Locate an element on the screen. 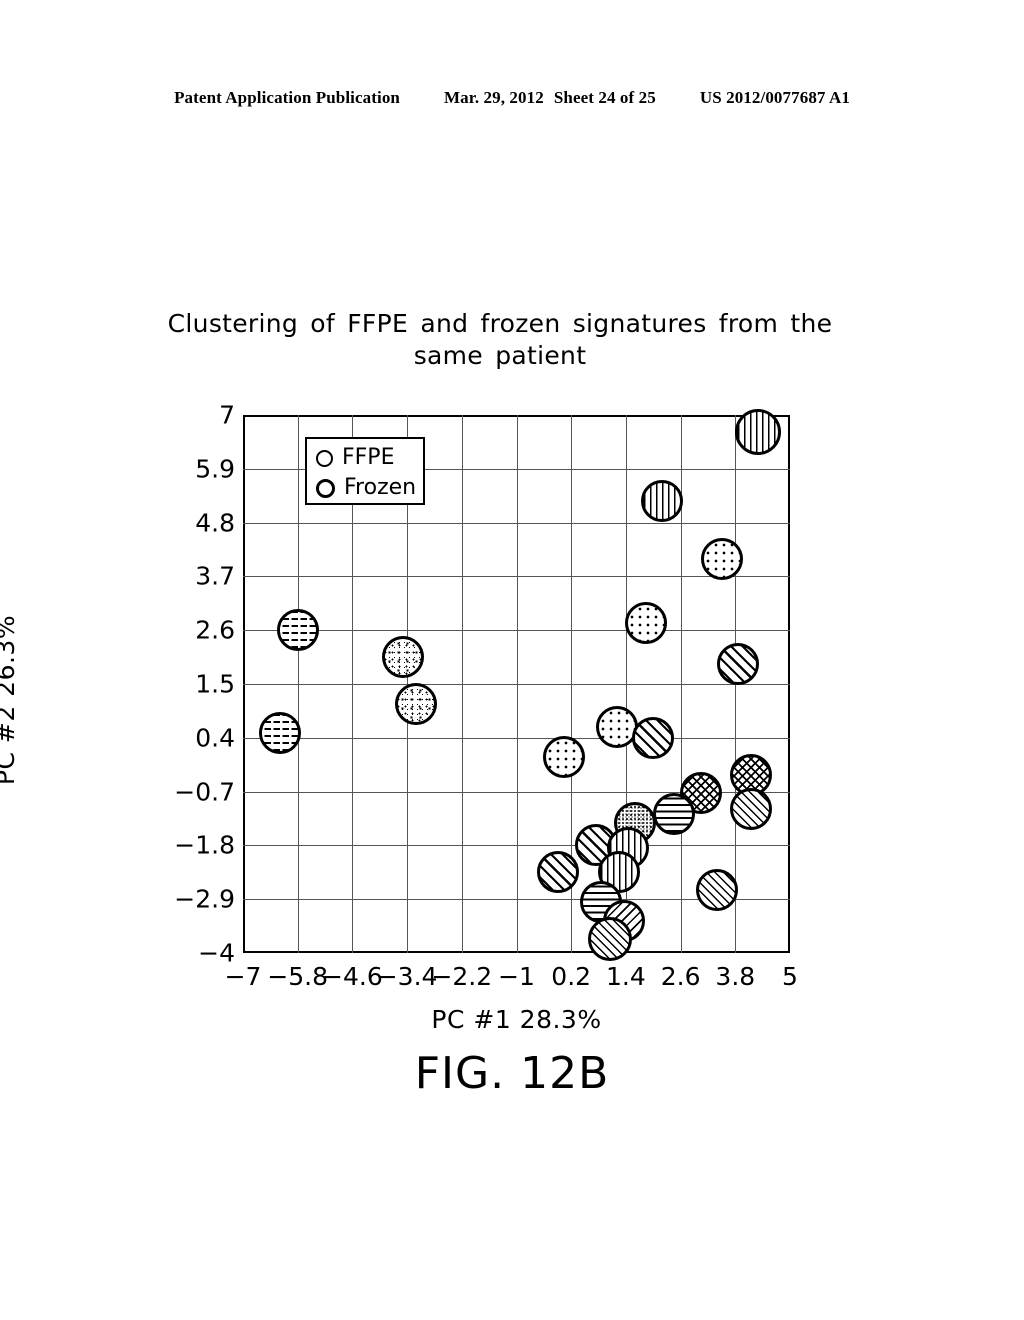  x-tick-label: 1.4 is located at coordinates (626, 976).